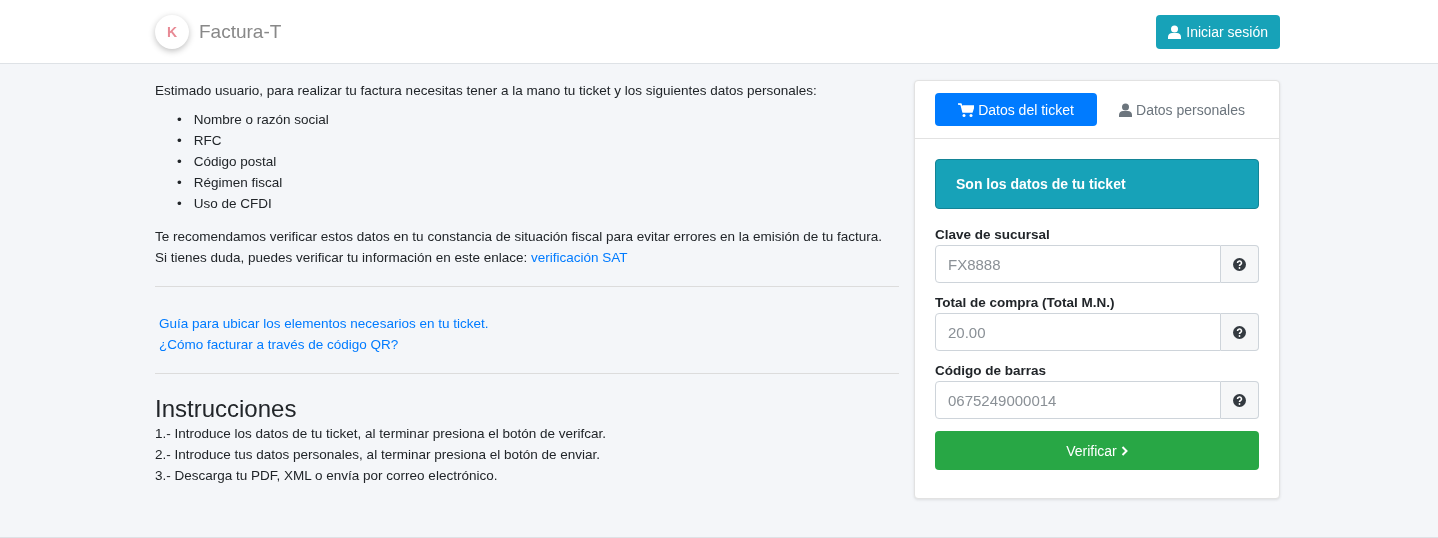  Describe the element at coordinates (172, 31) in the screenshot. I see `logo: K` at that location.